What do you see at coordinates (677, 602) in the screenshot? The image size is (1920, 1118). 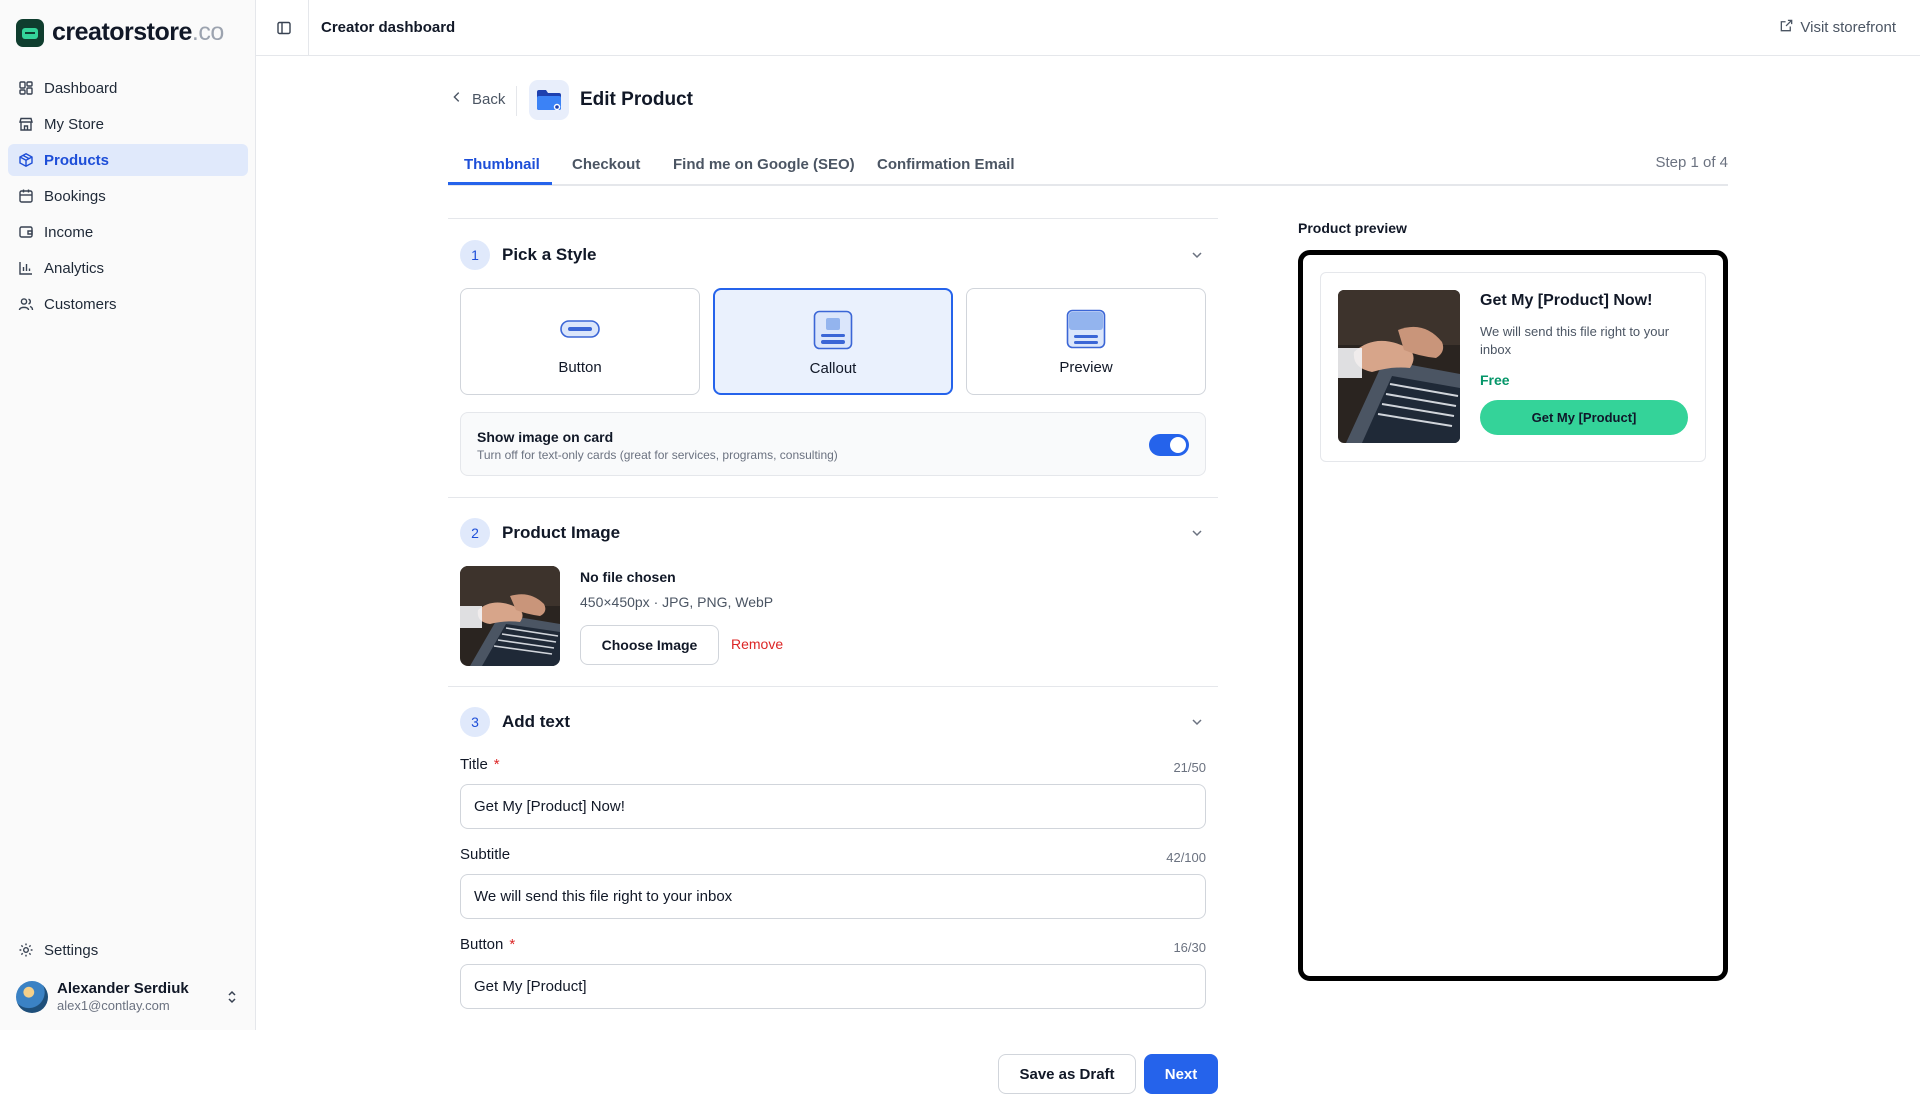 I see `file-requirements: 450×450px · JPG, PNG, WebP` at bounding box center [677, 602].